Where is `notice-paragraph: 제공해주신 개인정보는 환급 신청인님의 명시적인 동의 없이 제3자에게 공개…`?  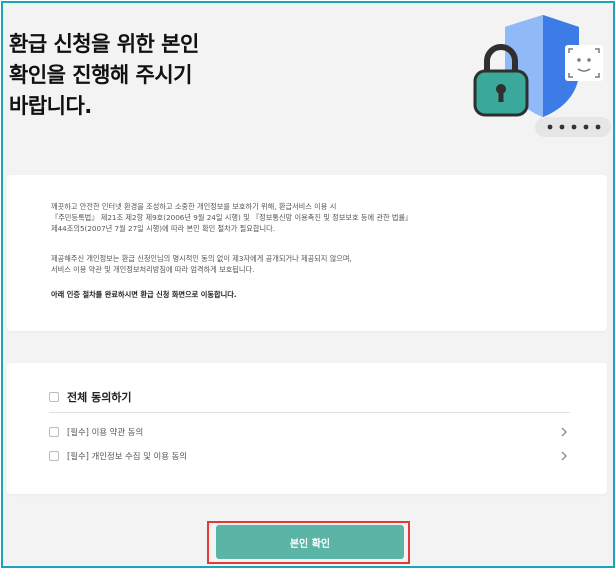
notice-paragraph: 제공해주신 개인정보는 환급 신청인님의 명시적인 동의 없이 제3자에게 공개… is located at coordinates (201, 264).